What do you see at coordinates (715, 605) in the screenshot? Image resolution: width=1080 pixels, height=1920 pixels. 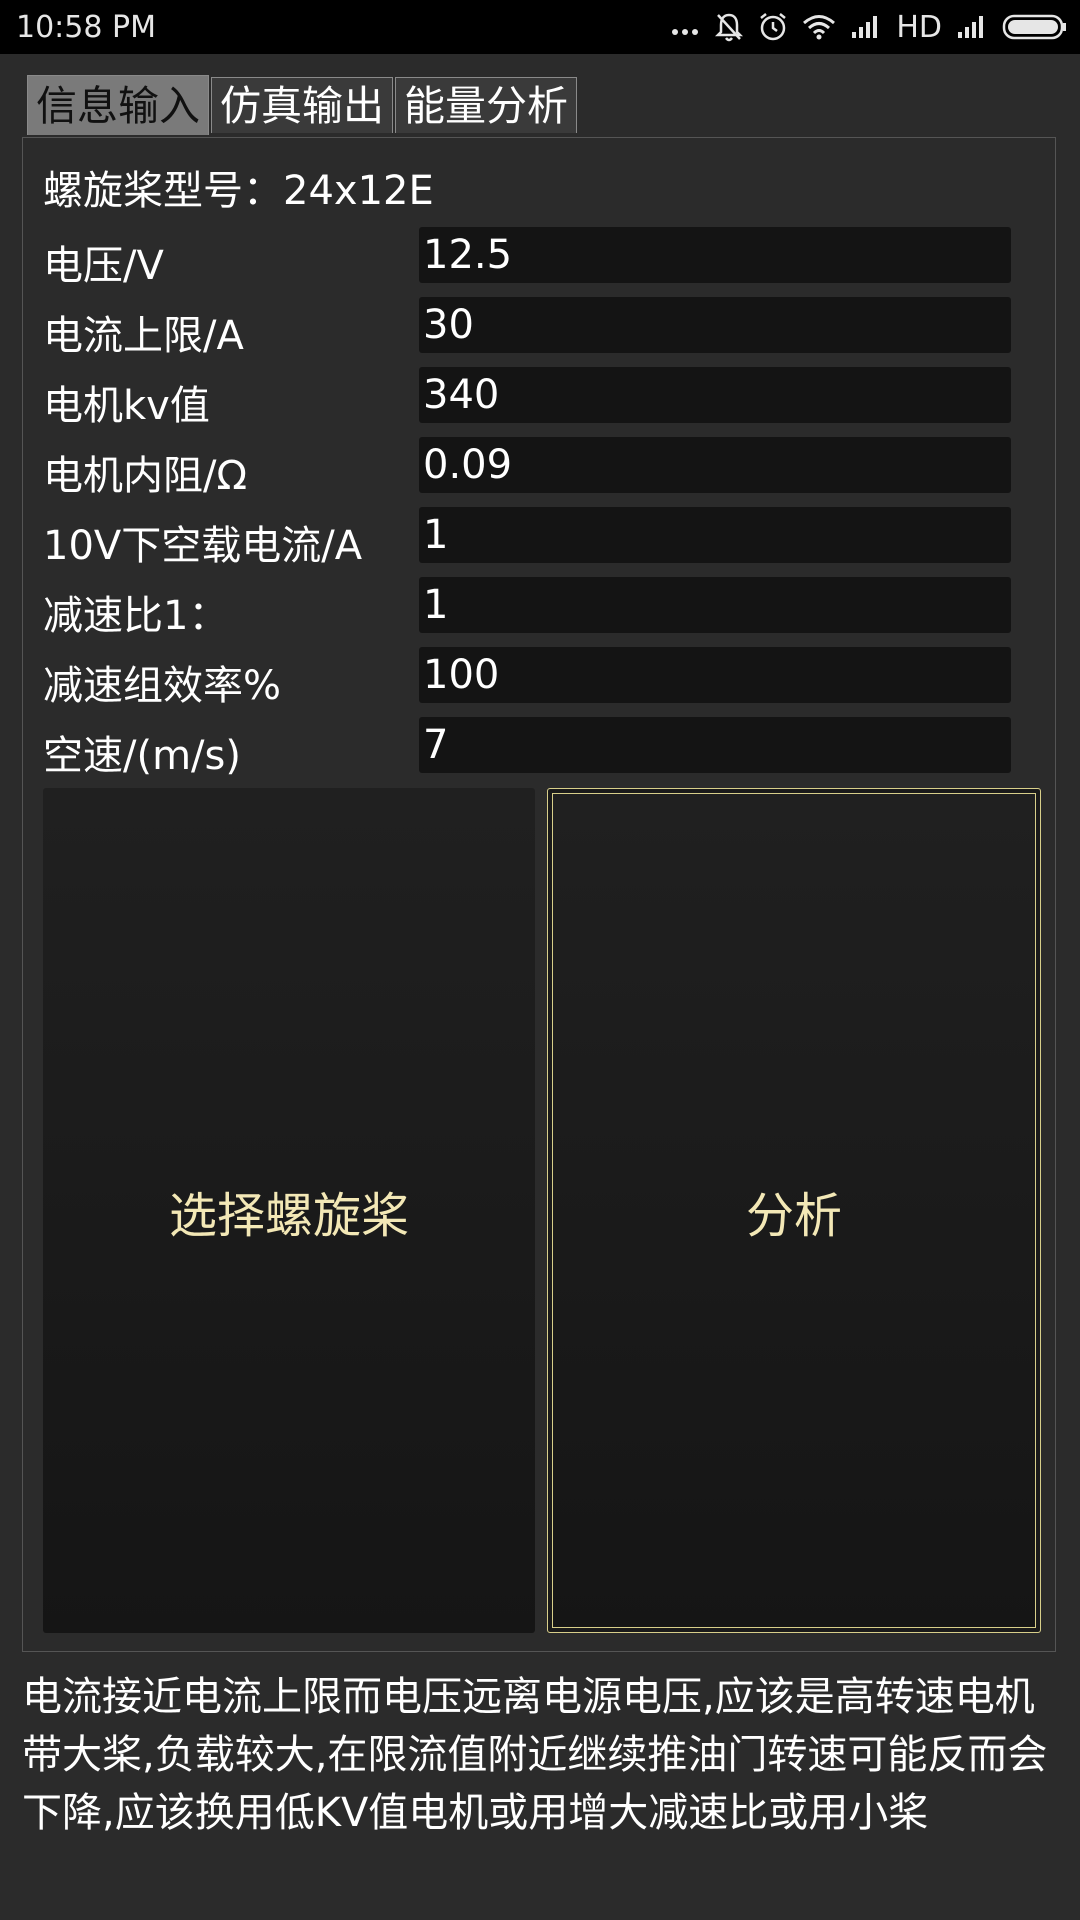 I see `gear-ratio-input: 1` at bounding box center [715, 605].